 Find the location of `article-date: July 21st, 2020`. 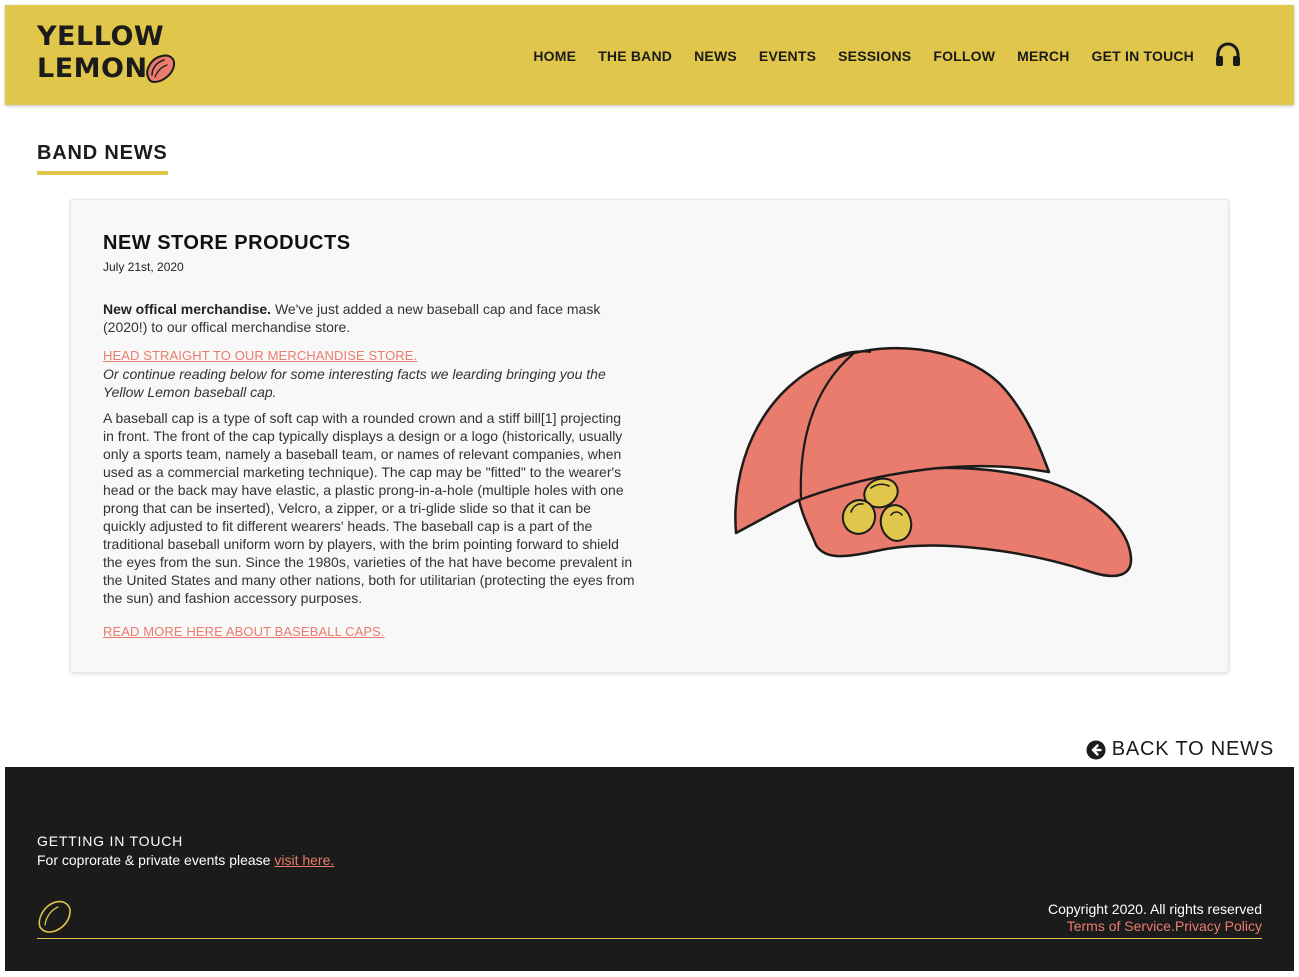

article-date: July 21st, 2020 is located at coordinates (143, 267).